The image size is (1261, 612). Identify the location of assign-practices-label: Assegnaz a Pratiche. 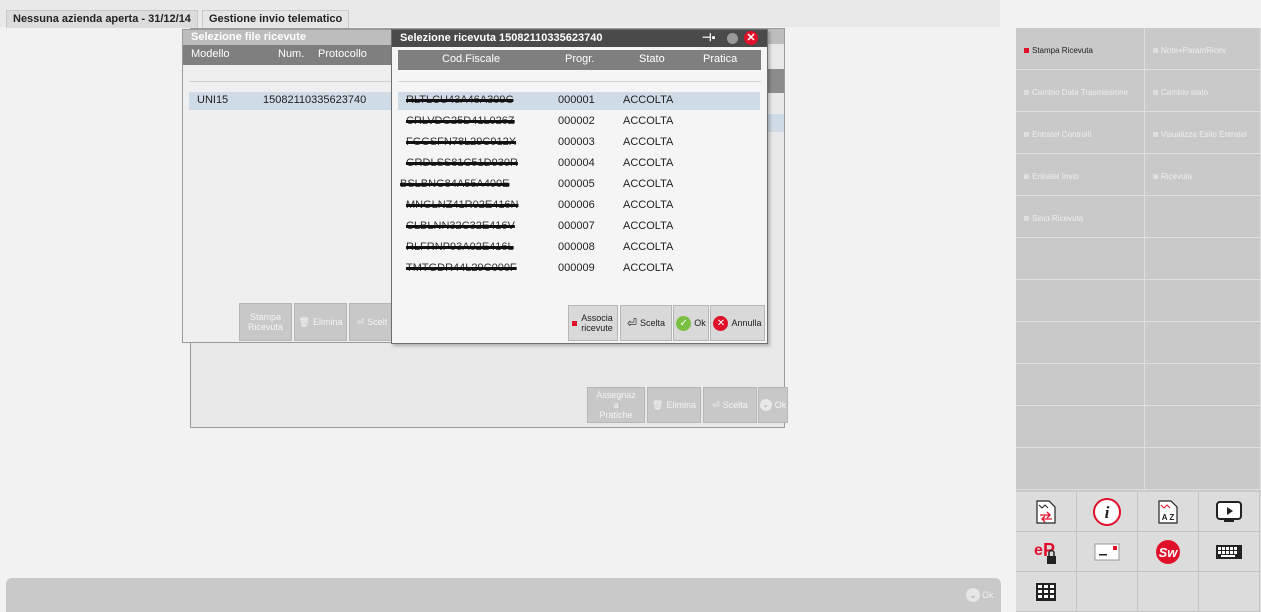
(616, 405).